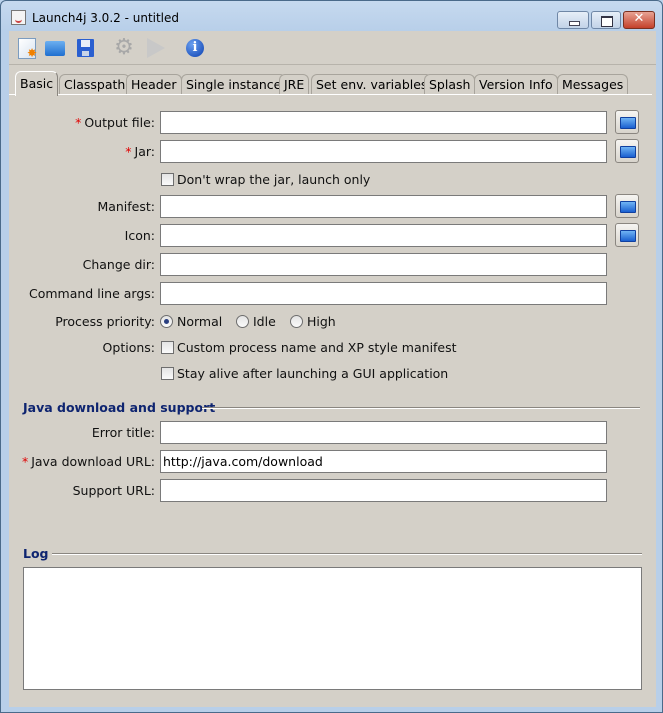  What do you see at coordinates (627, 151) in the screenshot?
I see `jar-browse-button` at bounding box center [627, 151].